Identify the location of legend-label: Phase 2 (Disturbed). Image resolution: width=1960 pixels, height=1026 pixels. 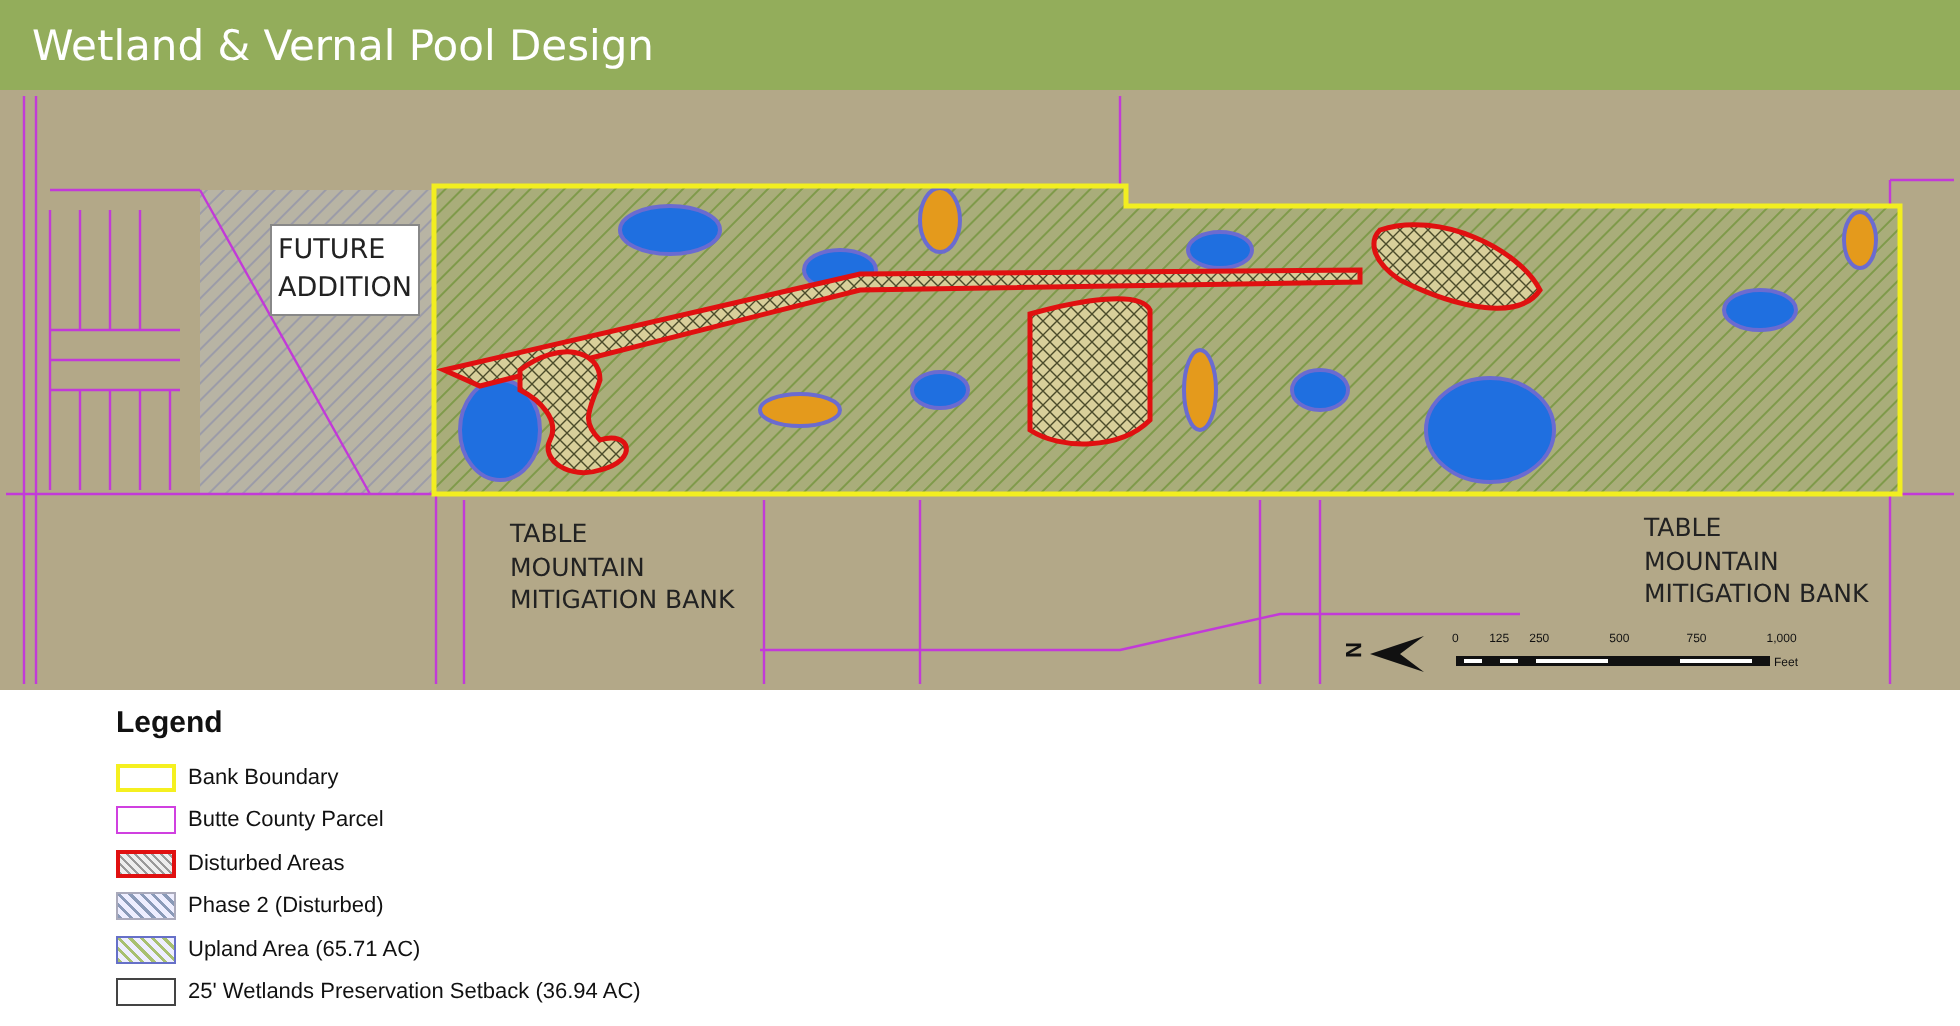
(286, 906).